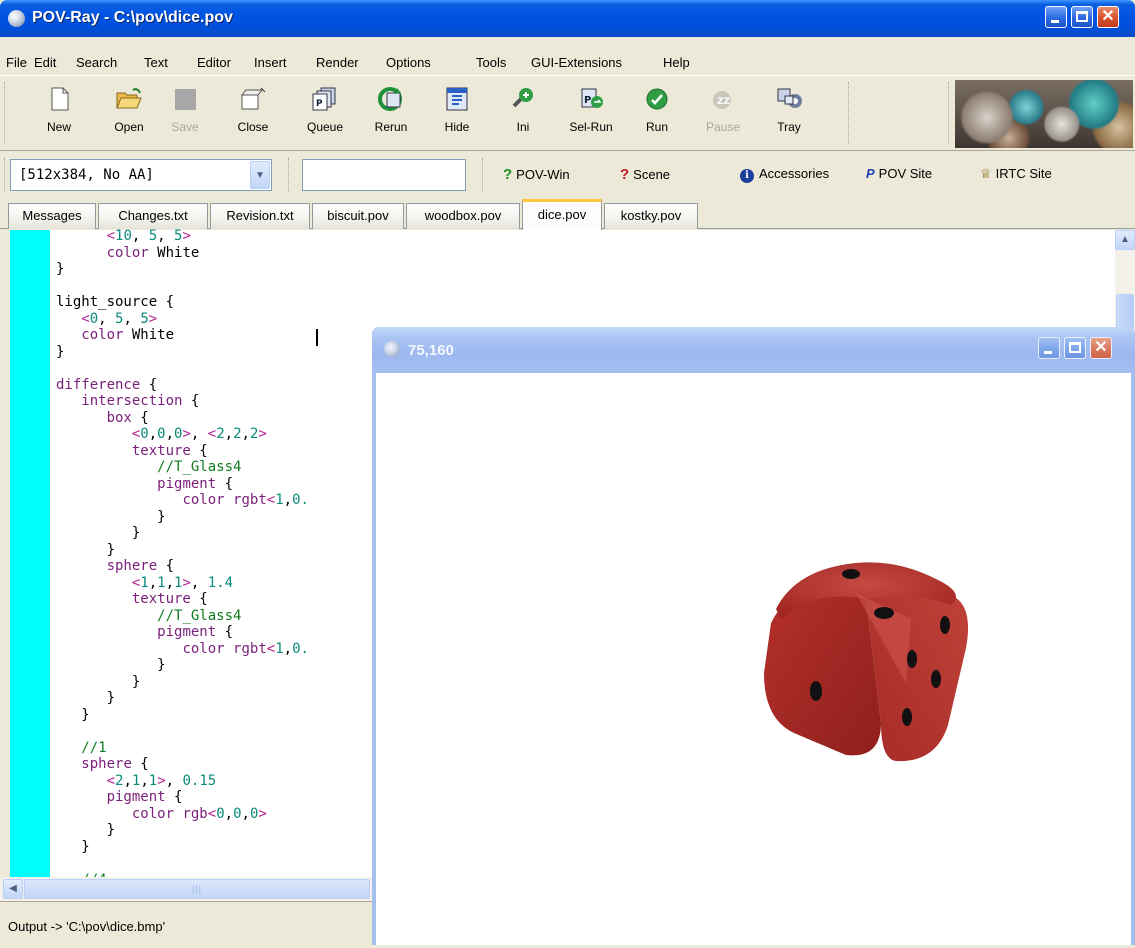  What do you see at coordinates (870, 173) in the screenshot?
I see `pov-logo-icon: P` at bounding box center [870, 173].